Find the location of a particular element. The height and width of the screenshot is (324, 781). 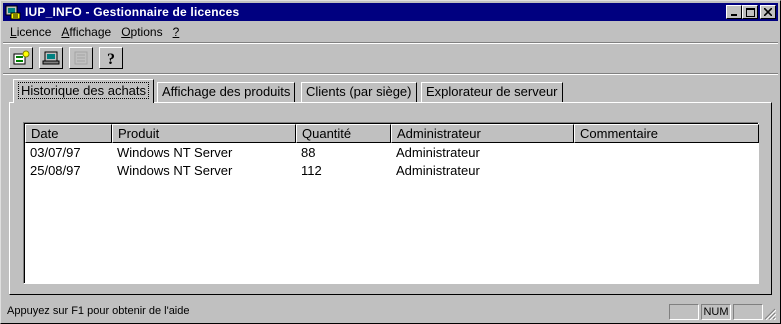

tab-explorateur: Explorateur de serveur is located at coordinates (492, 92).